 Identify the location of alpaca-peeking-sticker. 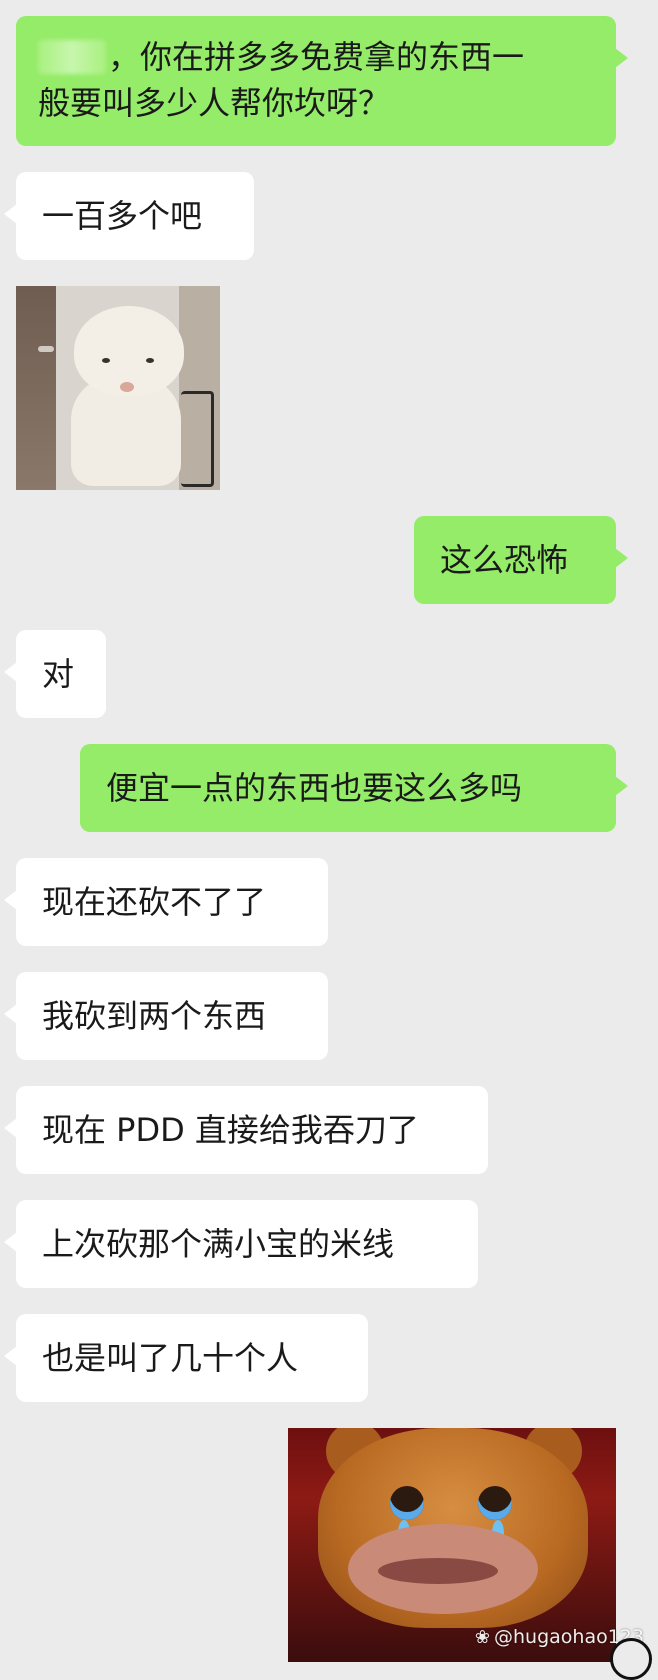
(118, 388).